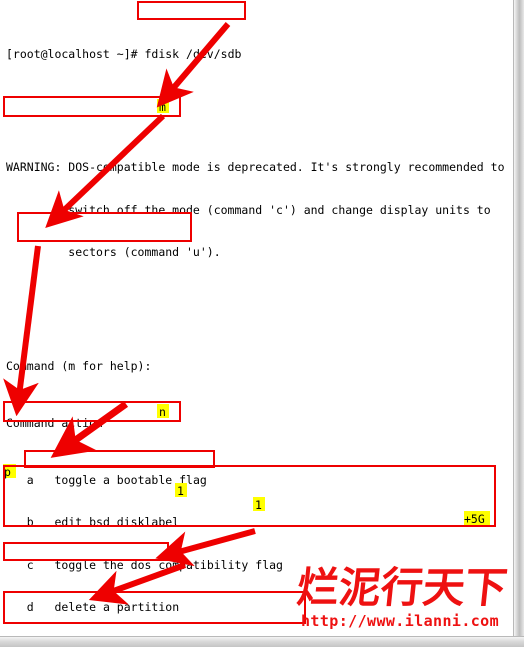  What do you see at coordinates (82, 365) in the screenshot?
I see `command-m-prompt-label: Command (m for help):` at bounding box center [82, 365].